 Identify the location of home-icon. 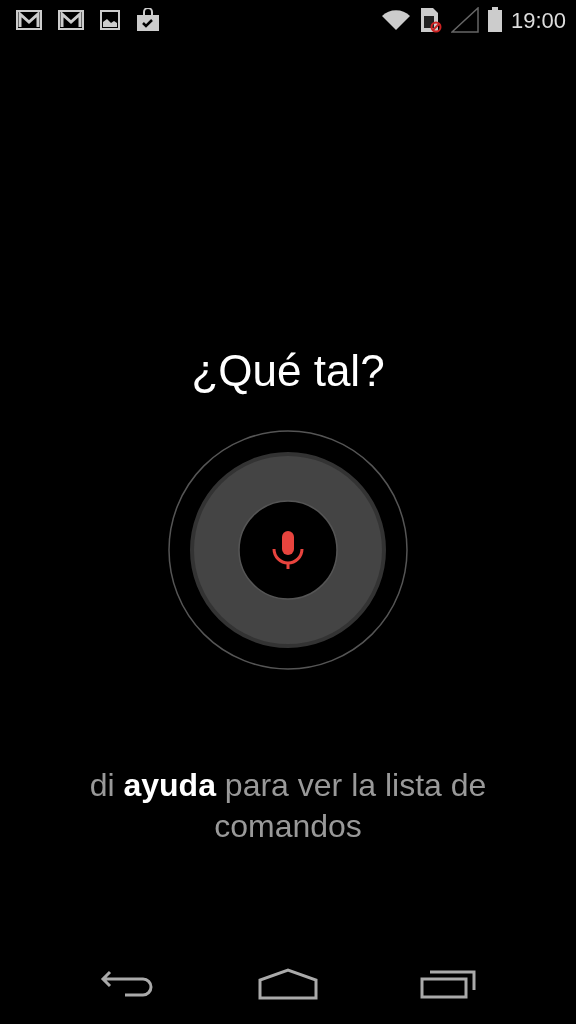
(288, 984).